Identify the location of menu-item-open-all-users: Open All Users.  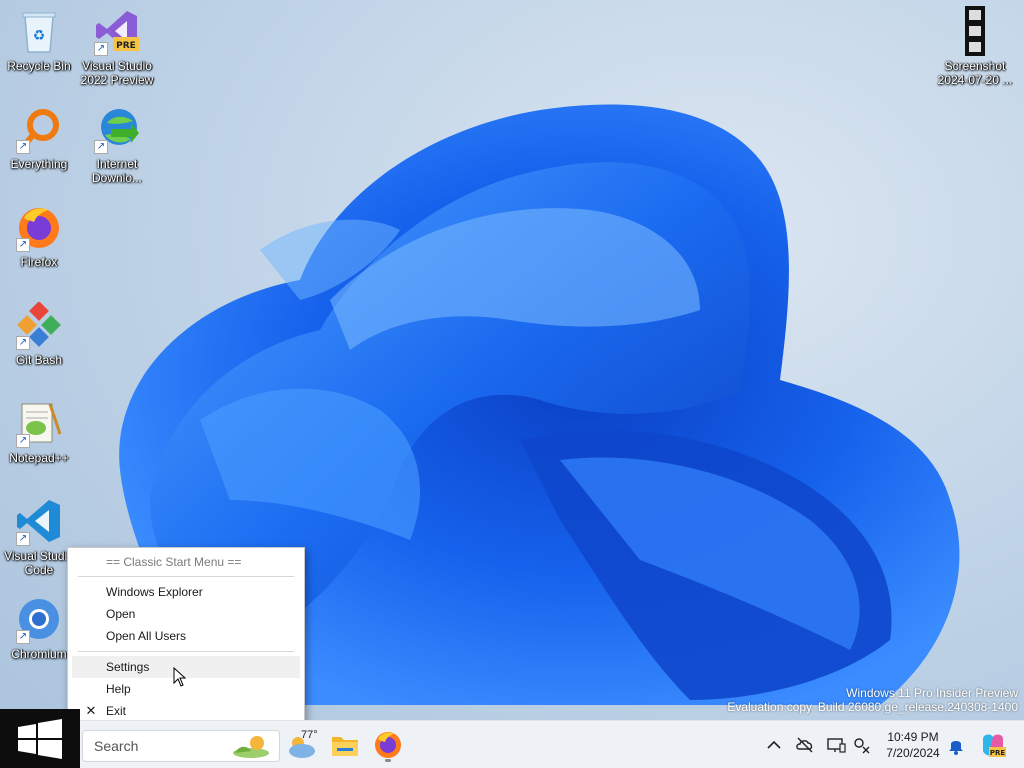
(186, 636).